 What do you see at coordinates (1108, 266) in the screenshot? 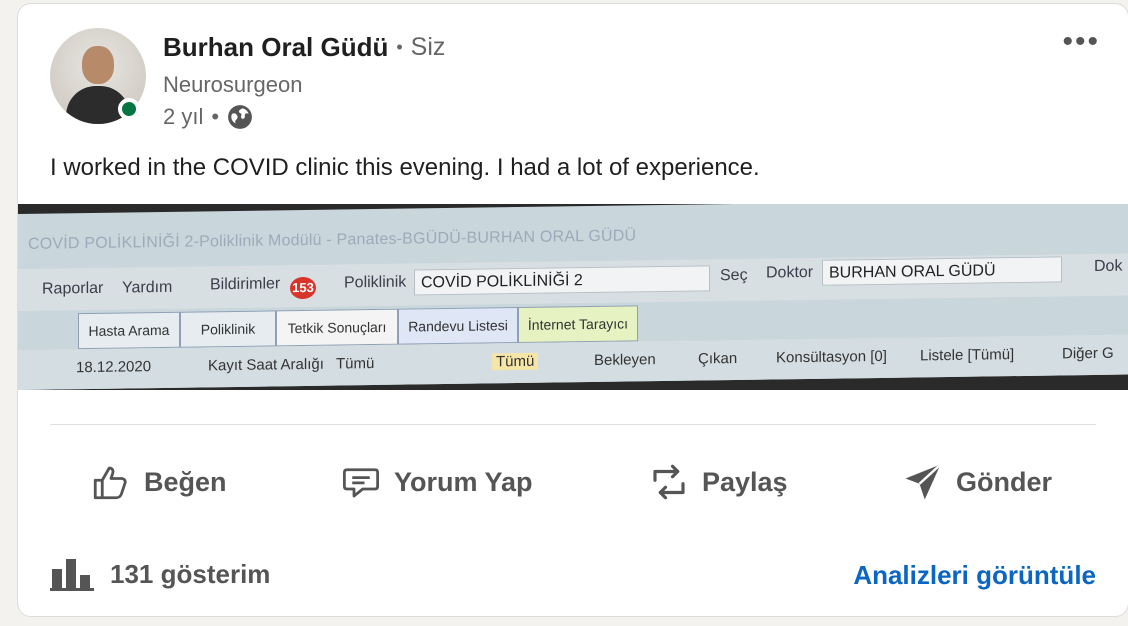
I see `menu-next: Dok` at bounding box center [1108, 266].